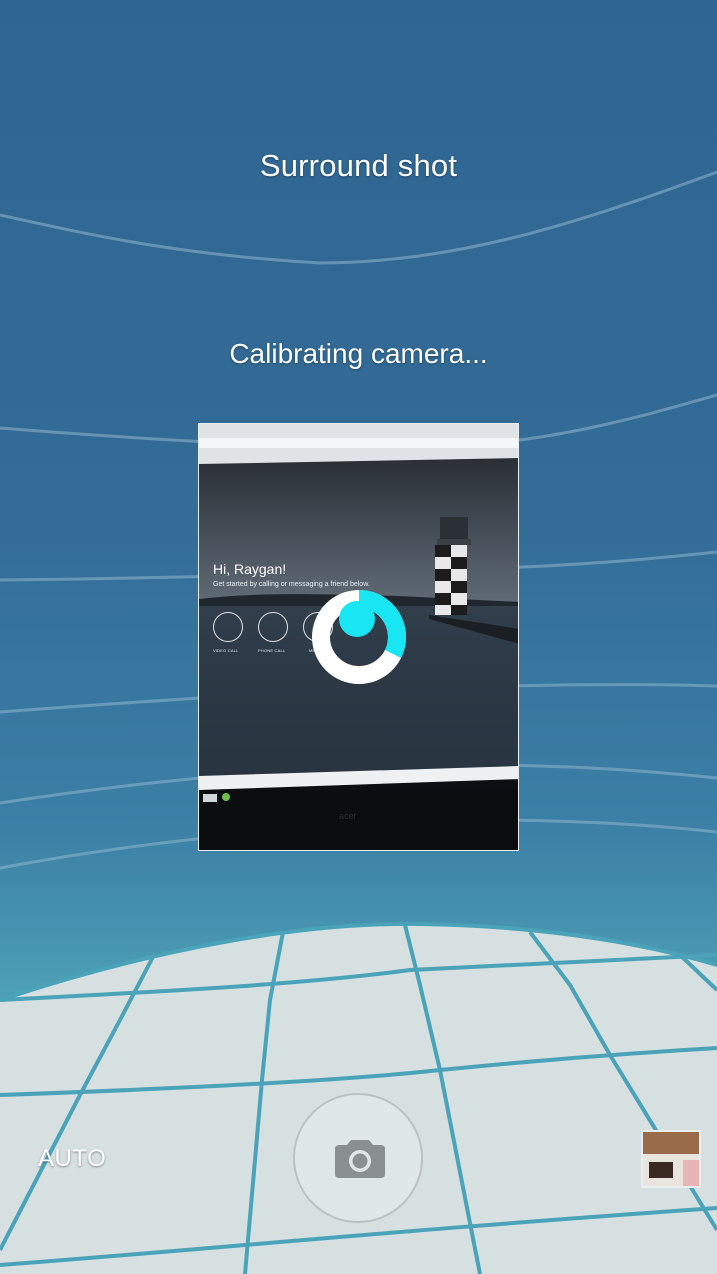 The width and height of the screenshot is (717, 1274). I want to click on camera-icon, so click(360, 1159).